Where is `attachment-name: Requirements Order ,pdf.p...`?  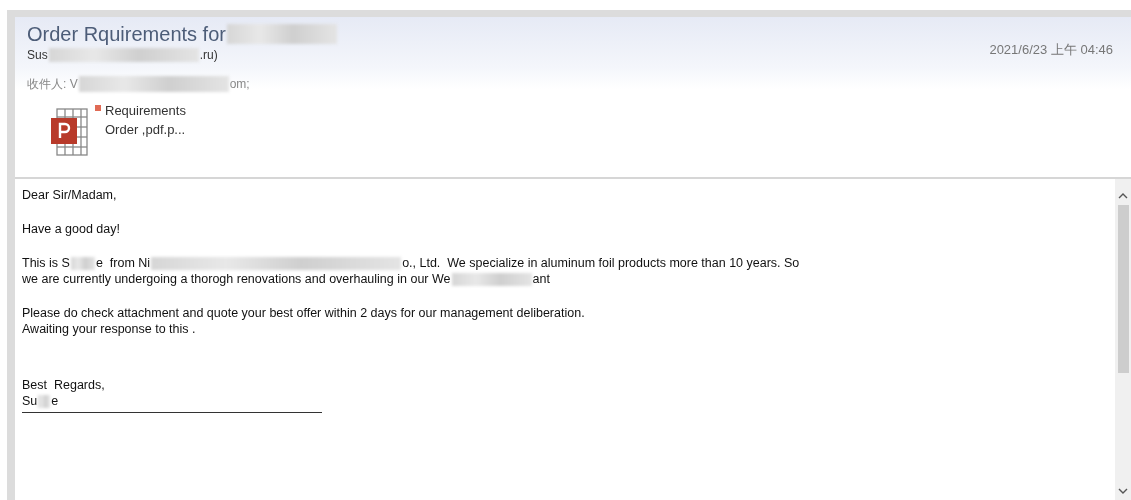 attachment-name: Requirements Order ,pdf.p... is located at coordinates (145, 129).